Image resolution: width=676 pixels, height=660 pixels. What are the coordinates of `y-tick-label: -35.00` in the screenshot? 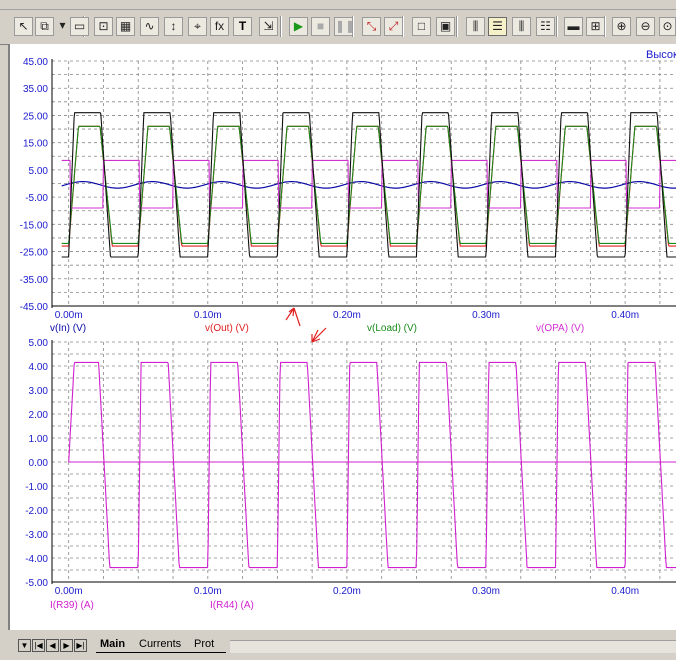 It's located at (34, 280).